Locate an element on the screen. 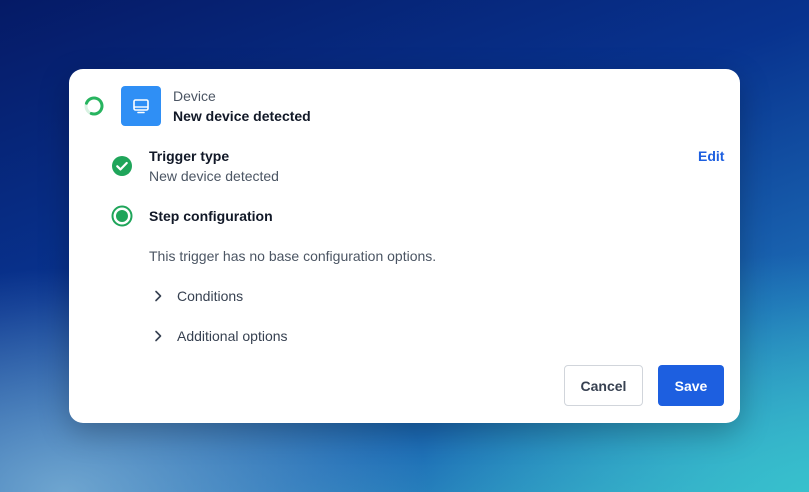  additional-options-toggle: Additional options is located at coordinates (219, 336).